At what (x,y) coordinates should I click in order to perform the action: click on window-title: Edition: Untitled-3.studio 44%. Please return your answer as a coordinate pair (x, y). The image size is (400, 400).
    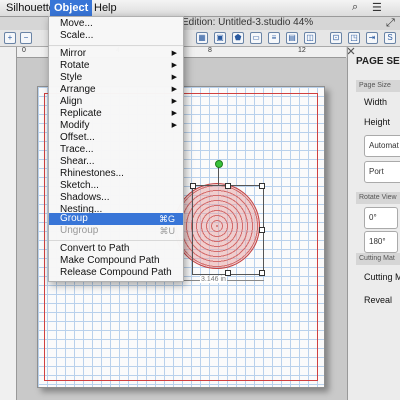
    Looking at the image, I should click on (248, 22).